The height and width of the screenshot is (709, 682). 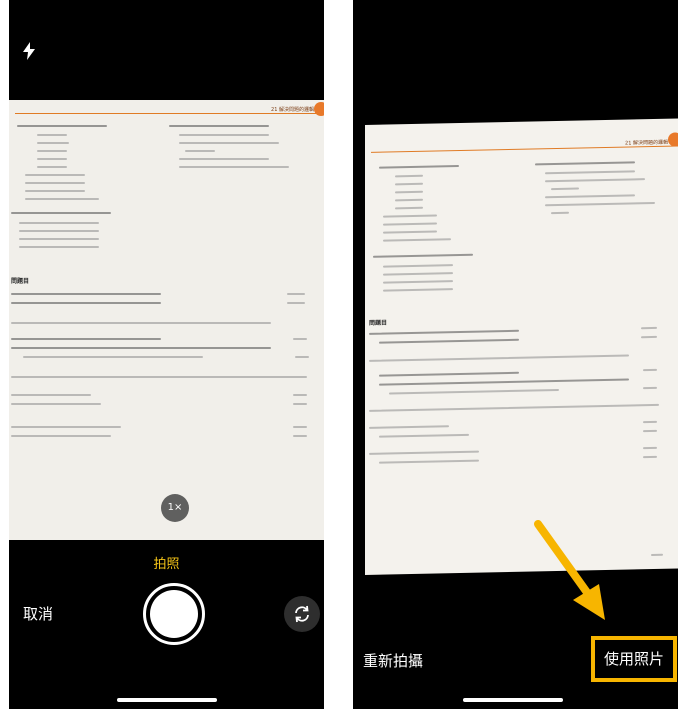 I want to click on shutter-button, so click(x=174, y=614).